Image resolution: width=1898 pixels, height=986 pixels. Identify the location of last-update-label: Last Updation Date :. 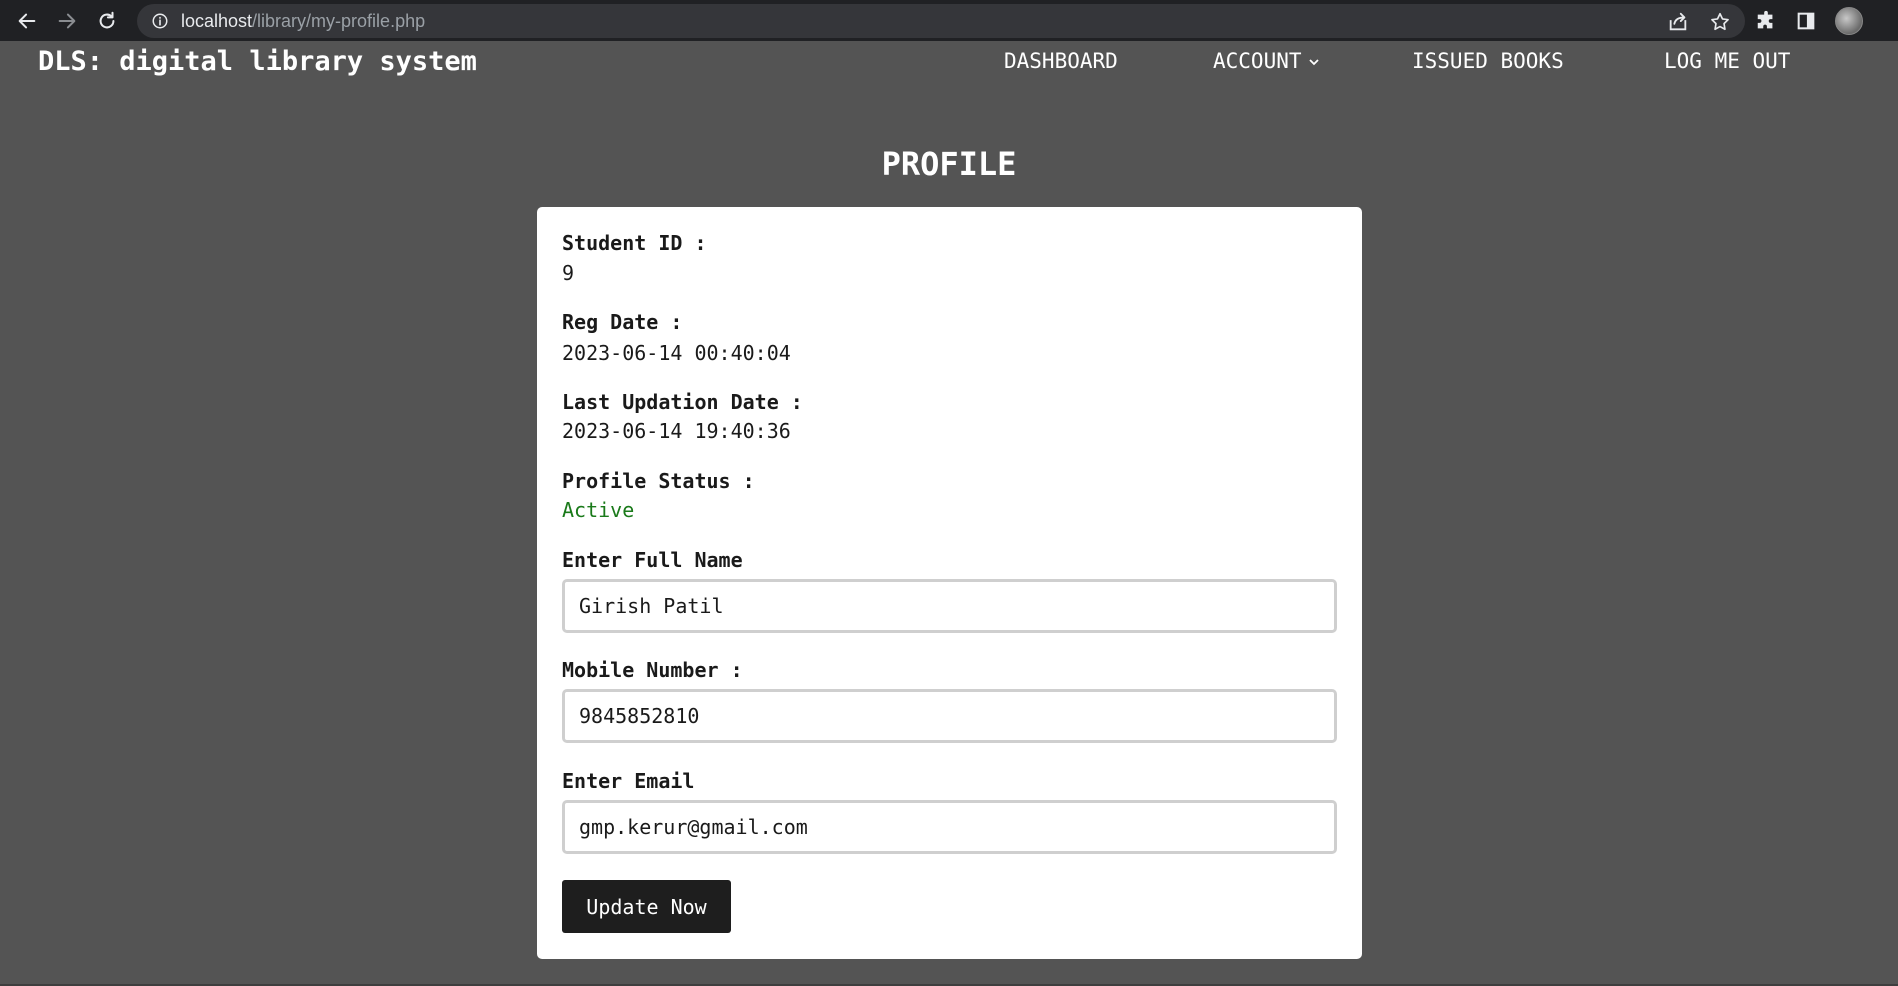
(682, 402).